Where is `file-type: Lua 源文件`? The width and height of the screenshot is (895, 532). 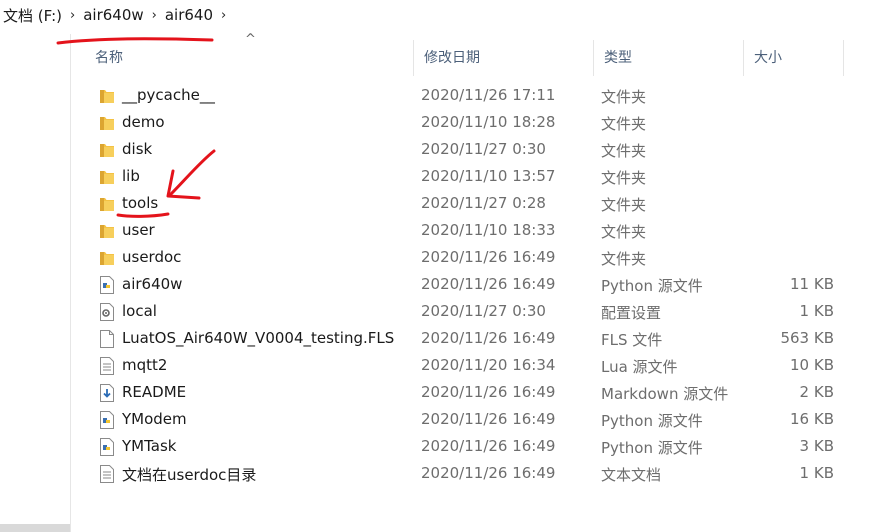 file-type: Lua 源文件 is located at coordinates (639, 367).